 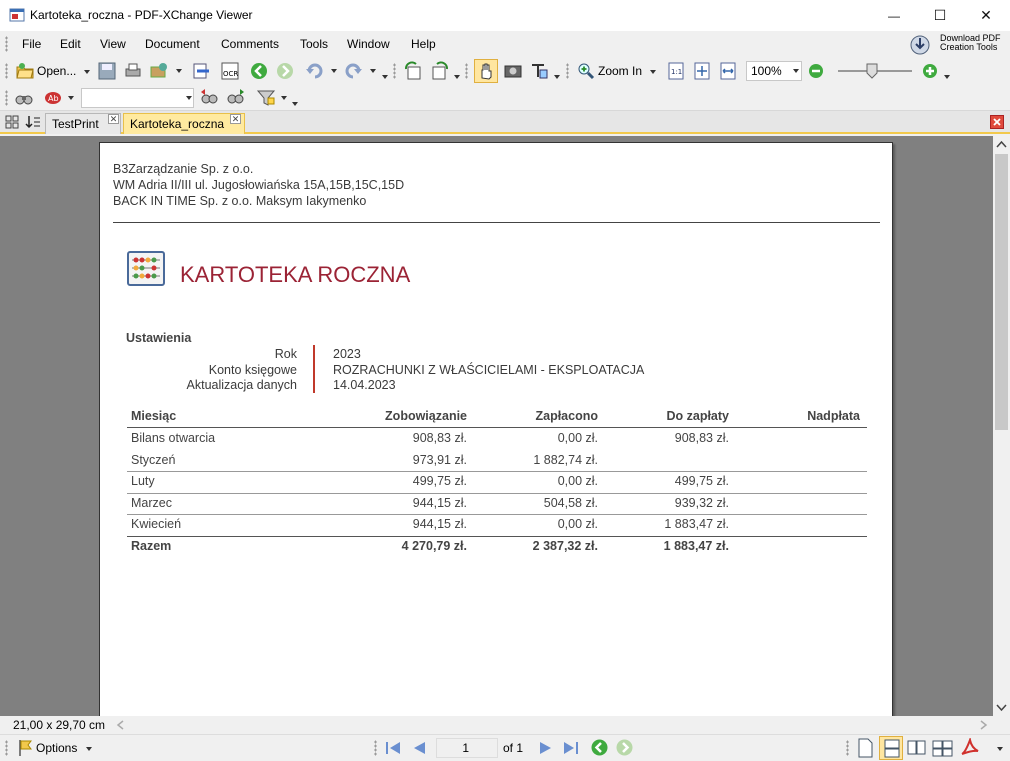 What do you see at coordinates (31, 44) in the screenshot?
I see `menu-file: File` at bounding box center [31, 44].